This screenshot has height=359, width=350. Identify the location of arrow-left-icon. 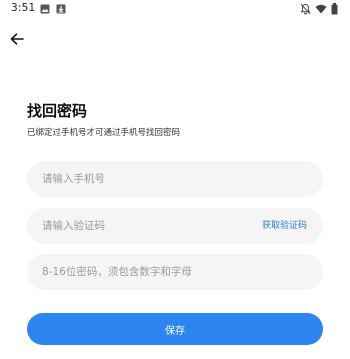
(17, 39).